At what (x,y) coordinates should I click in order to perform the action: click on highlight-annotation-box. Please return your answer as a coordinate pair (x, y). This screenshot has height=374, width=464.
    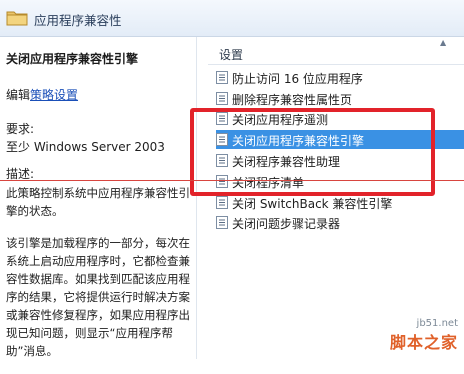
    Looking at the image, I should click on (312, 152).